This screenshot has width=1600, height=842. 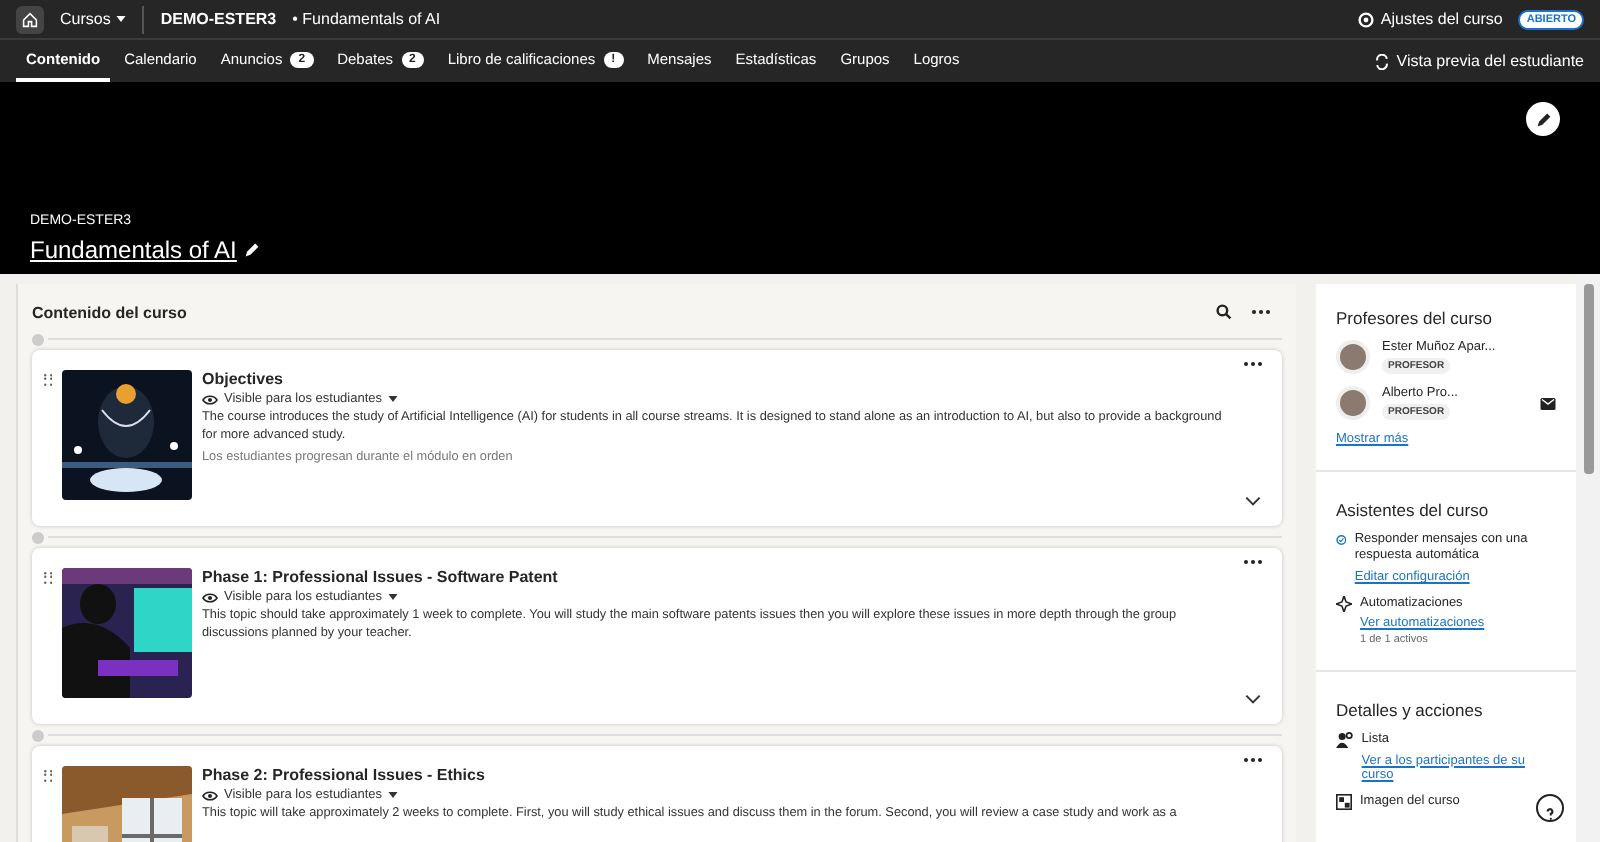 What do you see at coordinates (1413, 510) in the screenshot?
I see `section-title: Asistentes del curso` at bounding box center [1413, 510].